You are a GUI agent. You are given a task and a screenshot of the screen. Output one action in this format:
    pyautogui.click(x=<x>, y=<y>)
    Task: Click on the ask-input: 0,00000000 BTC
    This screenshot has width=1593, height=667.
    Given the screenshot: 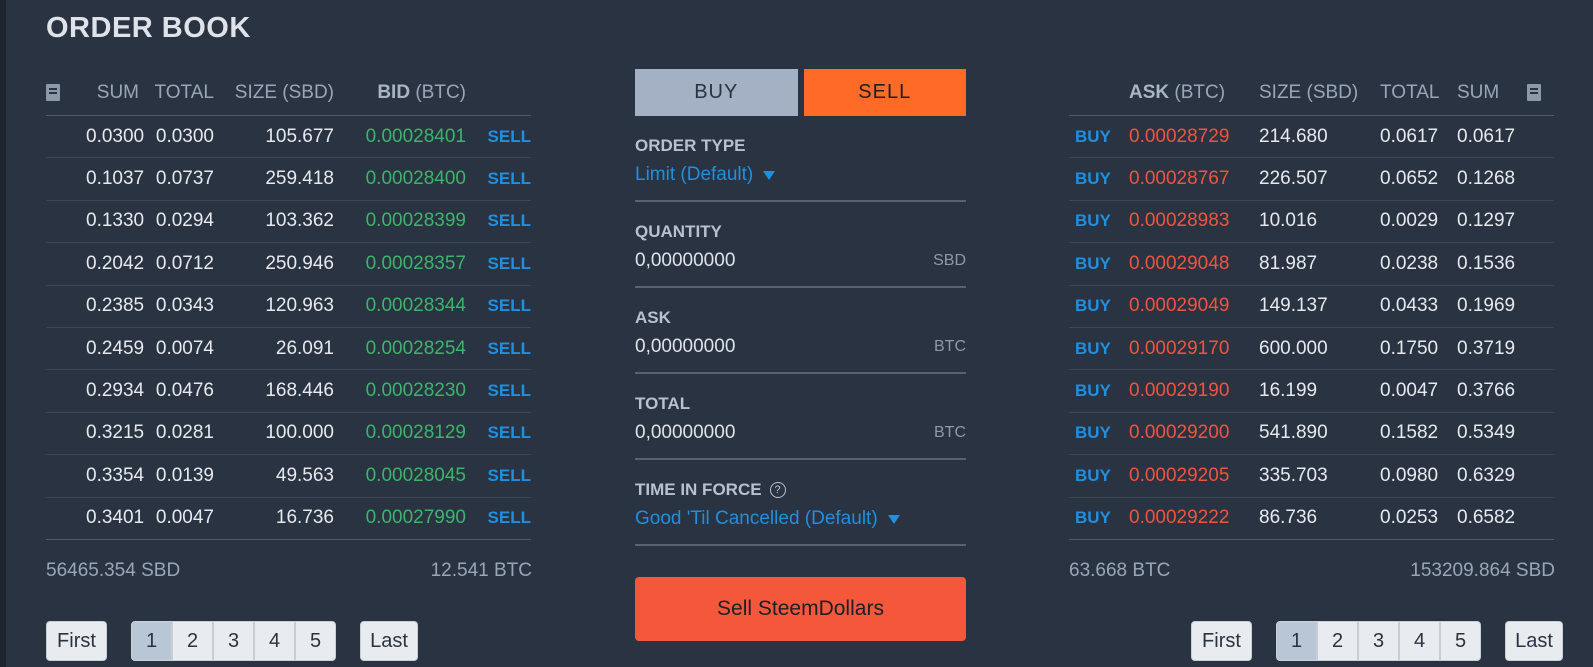 What is the action you would take?
    pyautogui.click(x=800, y=347)
    